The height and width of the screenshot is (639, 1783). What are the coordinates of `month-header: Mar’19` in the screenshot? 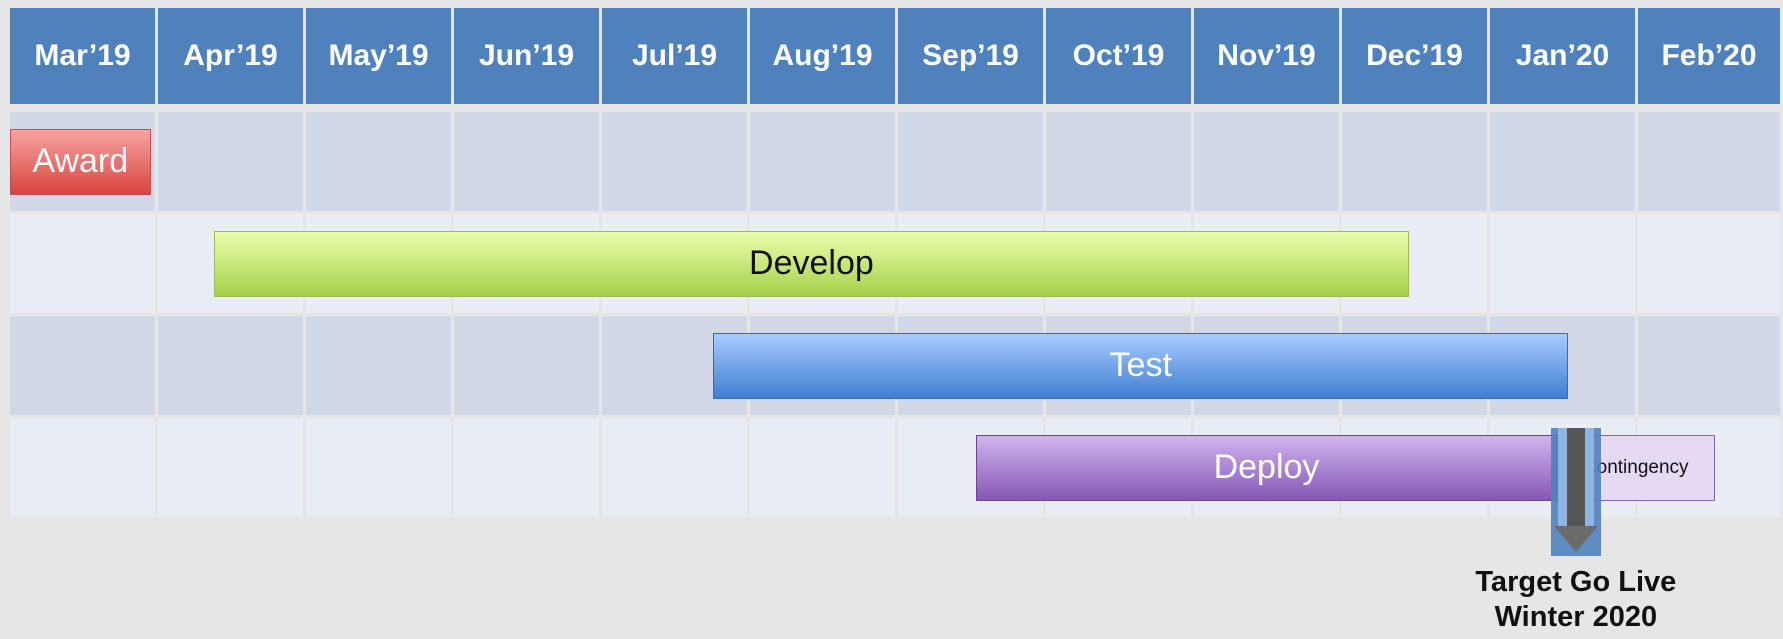 It's located at (82, 56).